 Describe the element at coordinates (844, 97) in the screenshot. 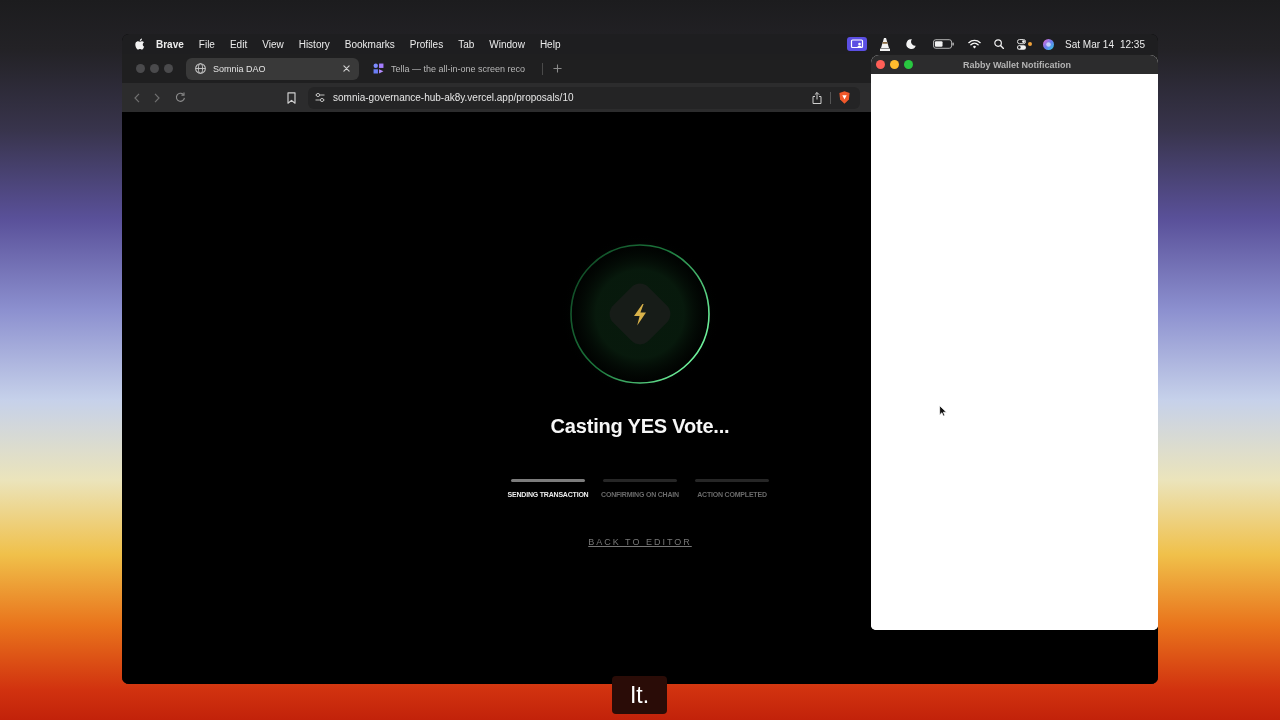

I see `shield-icon` at that location.